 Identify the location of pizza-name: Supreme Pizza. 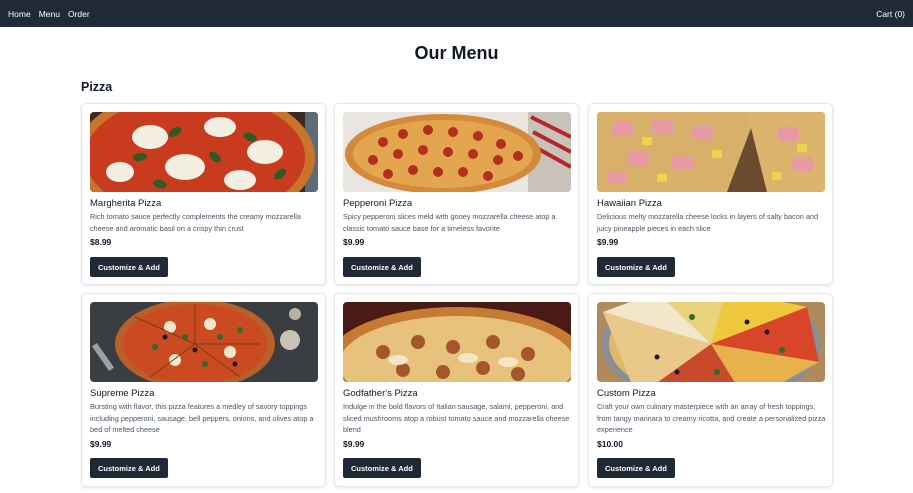
(122, 393).